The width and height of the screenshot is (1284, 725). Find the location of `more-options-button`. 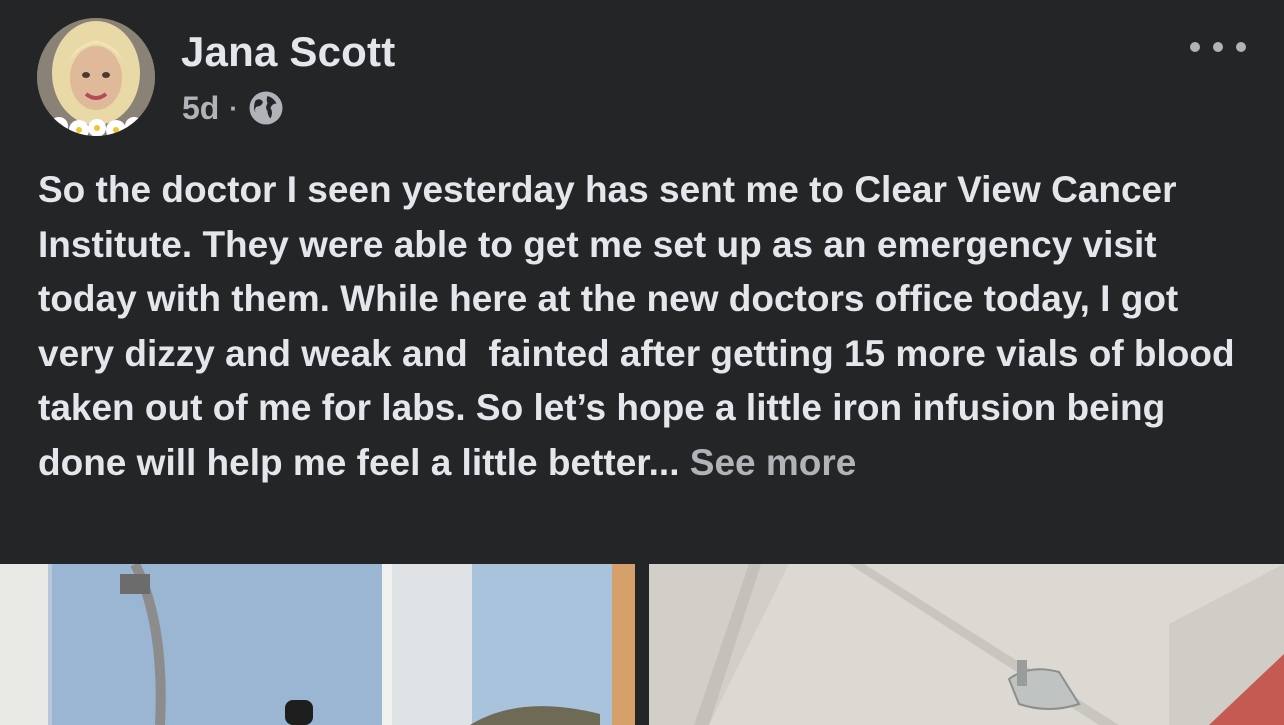

more-options-button is located at coordinates (1218, 47).